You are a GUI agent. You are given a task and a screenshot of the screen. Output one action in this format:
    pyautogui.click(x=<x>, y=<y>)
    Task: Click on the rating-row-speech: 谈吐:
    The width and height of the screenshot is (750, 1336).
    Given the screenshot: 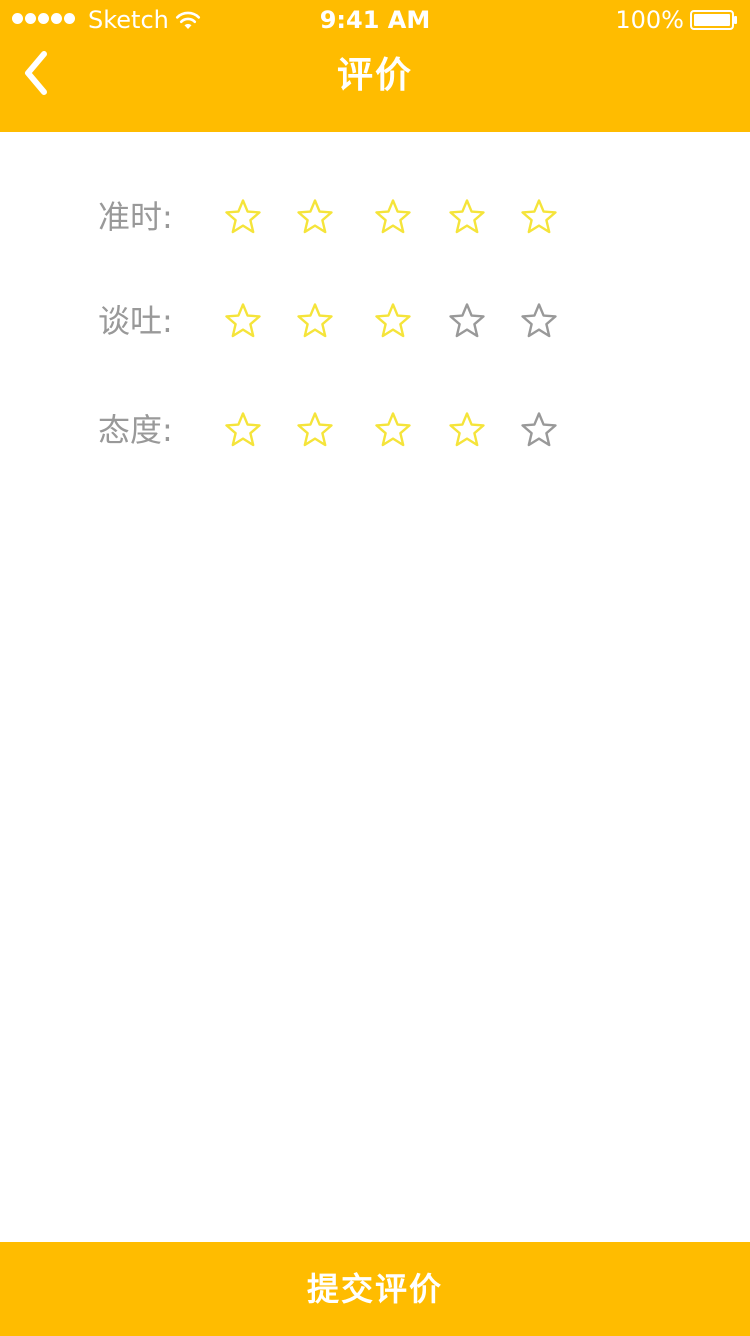 What is the action you would take?
    pyautogui.click(x=375, y=321)
    